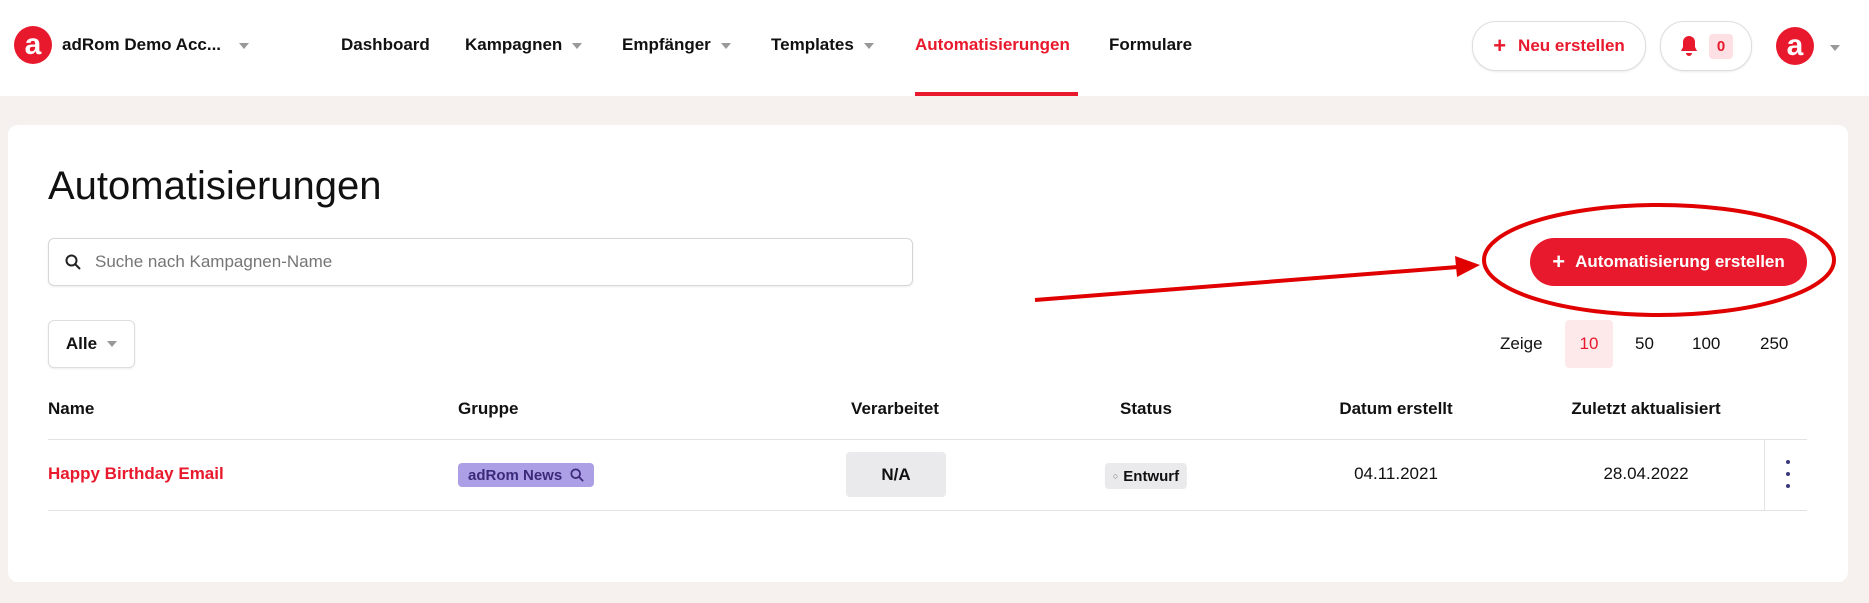  I want to click on created-date: 04.11.2021, so click(1396, 473).